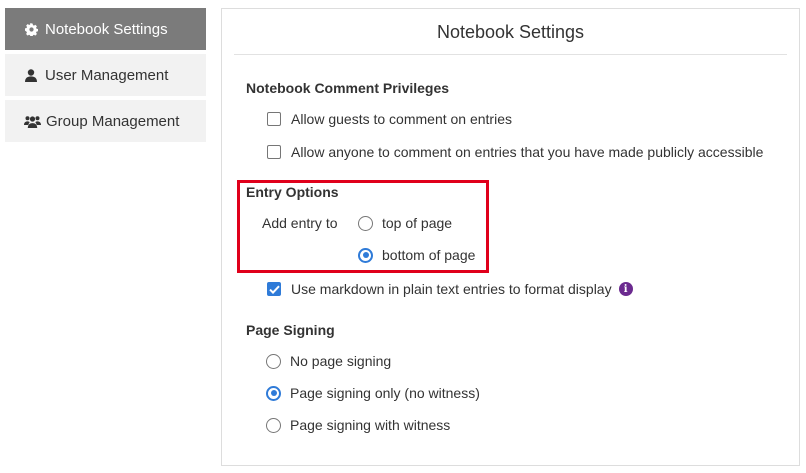 The width and height of the screenshot is (806, 473). I want to click on entry-position-top-label: top of page, so click(417, 223).